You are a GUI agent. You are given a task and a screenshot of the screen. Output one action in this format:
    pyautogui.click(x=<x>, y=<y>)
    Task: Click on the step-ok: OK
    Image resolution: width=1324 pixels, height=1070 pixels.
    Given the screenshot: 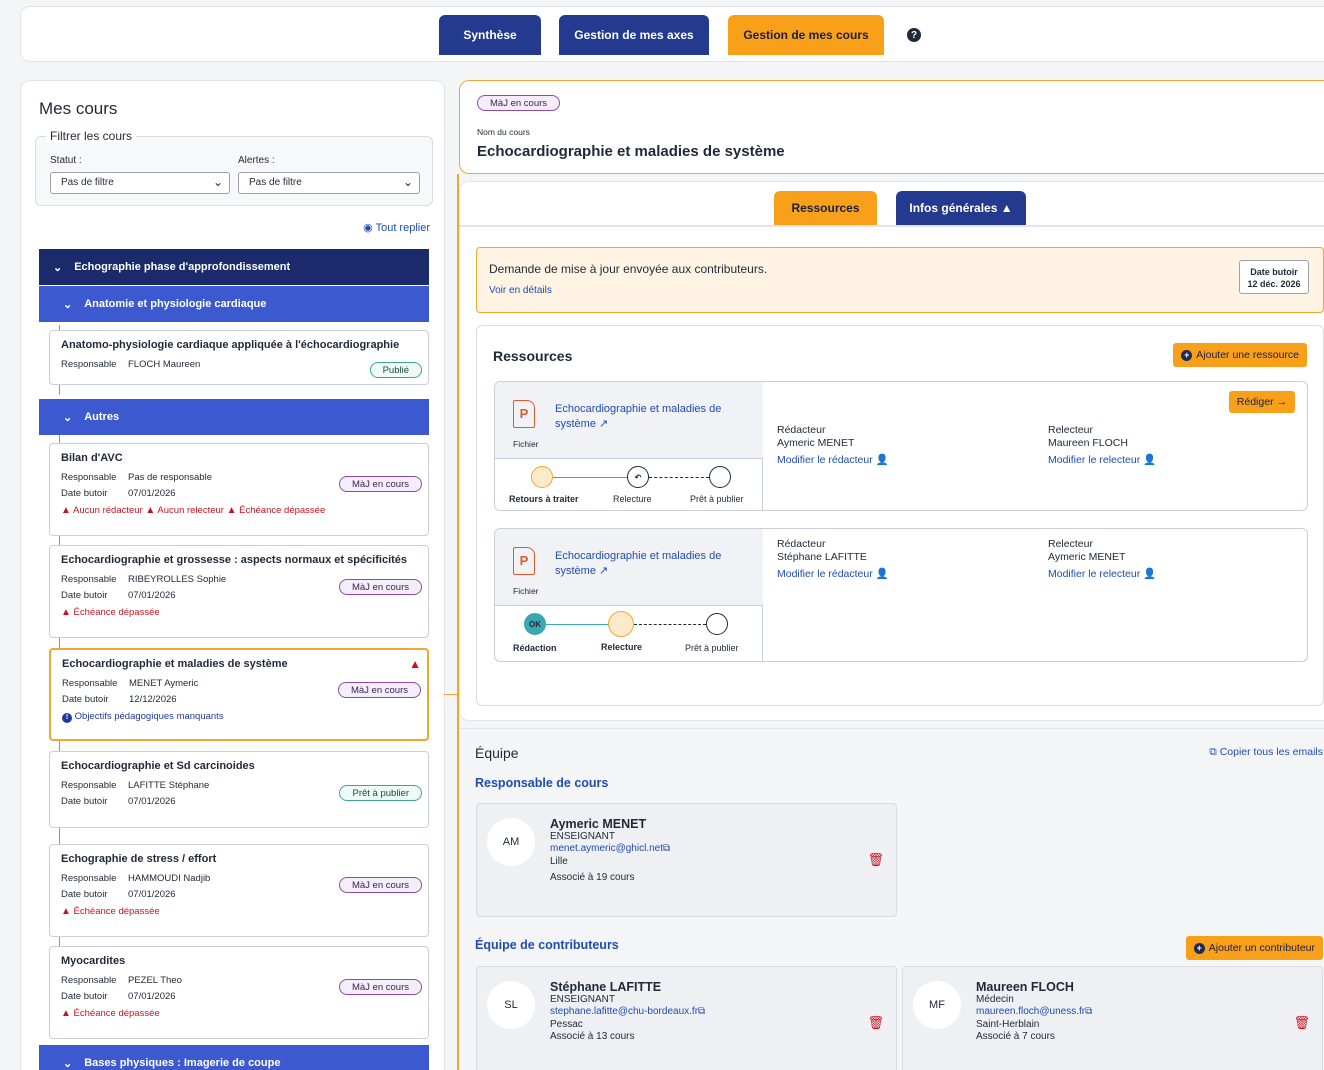 What is the action you would take?
    pyautogui.click(x=535, y=624)
    